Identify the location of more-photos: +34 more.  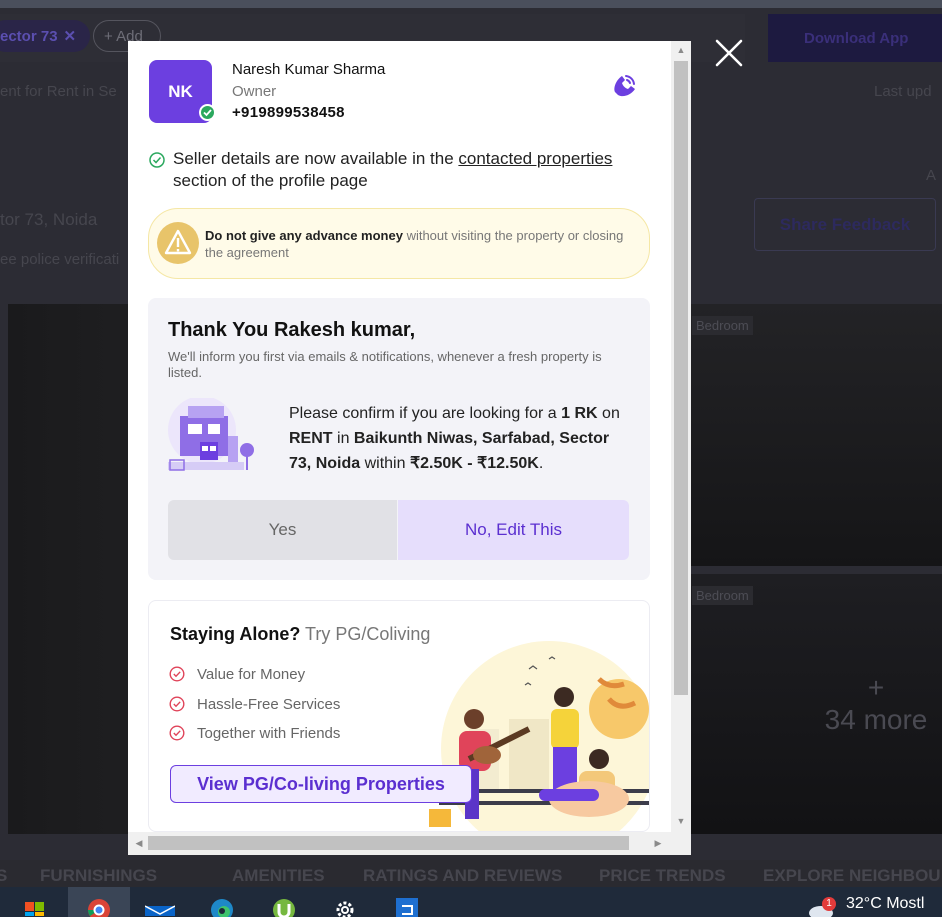
(876, 704).